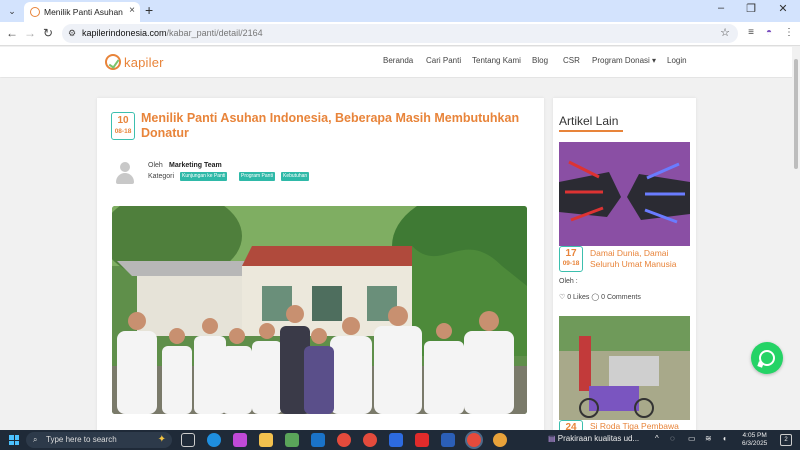 The image size is (800, 450). I want to click on tray-battery-icon: ▭, so click(692, 438).